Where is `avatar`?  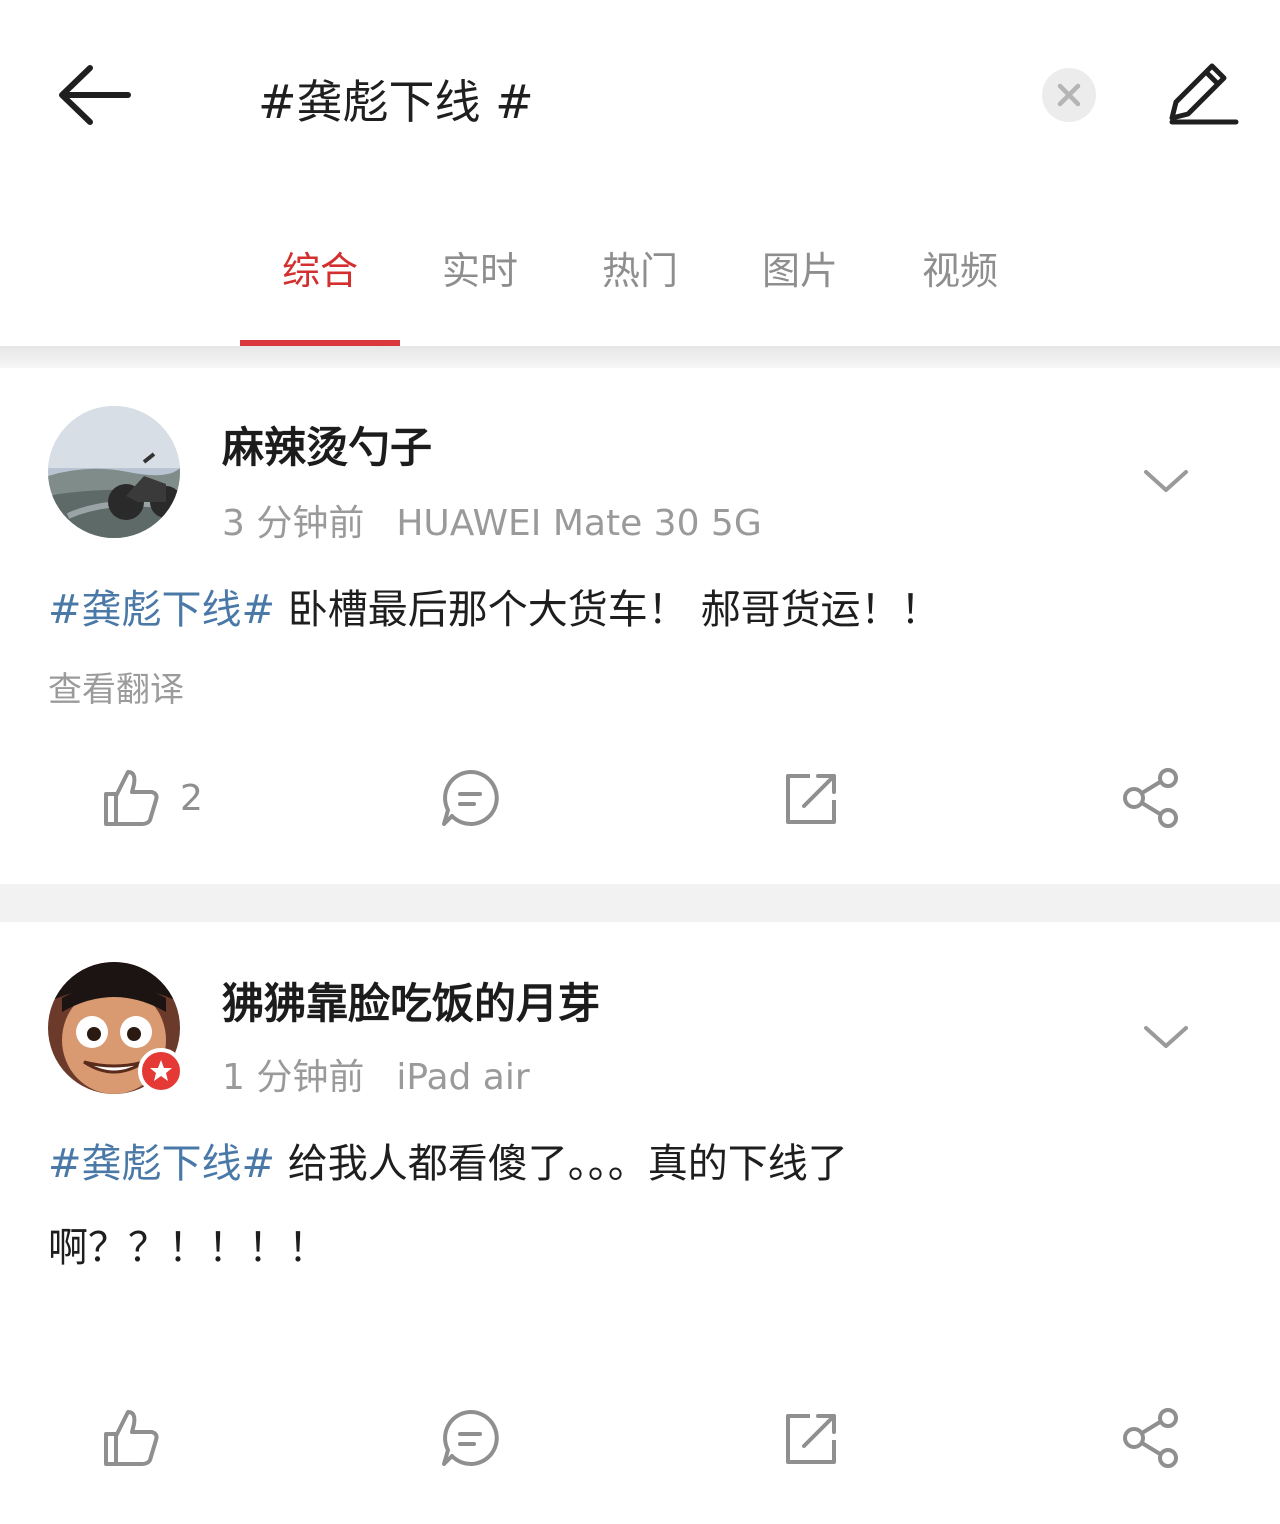 avatar is located at coordinates (114, 472).